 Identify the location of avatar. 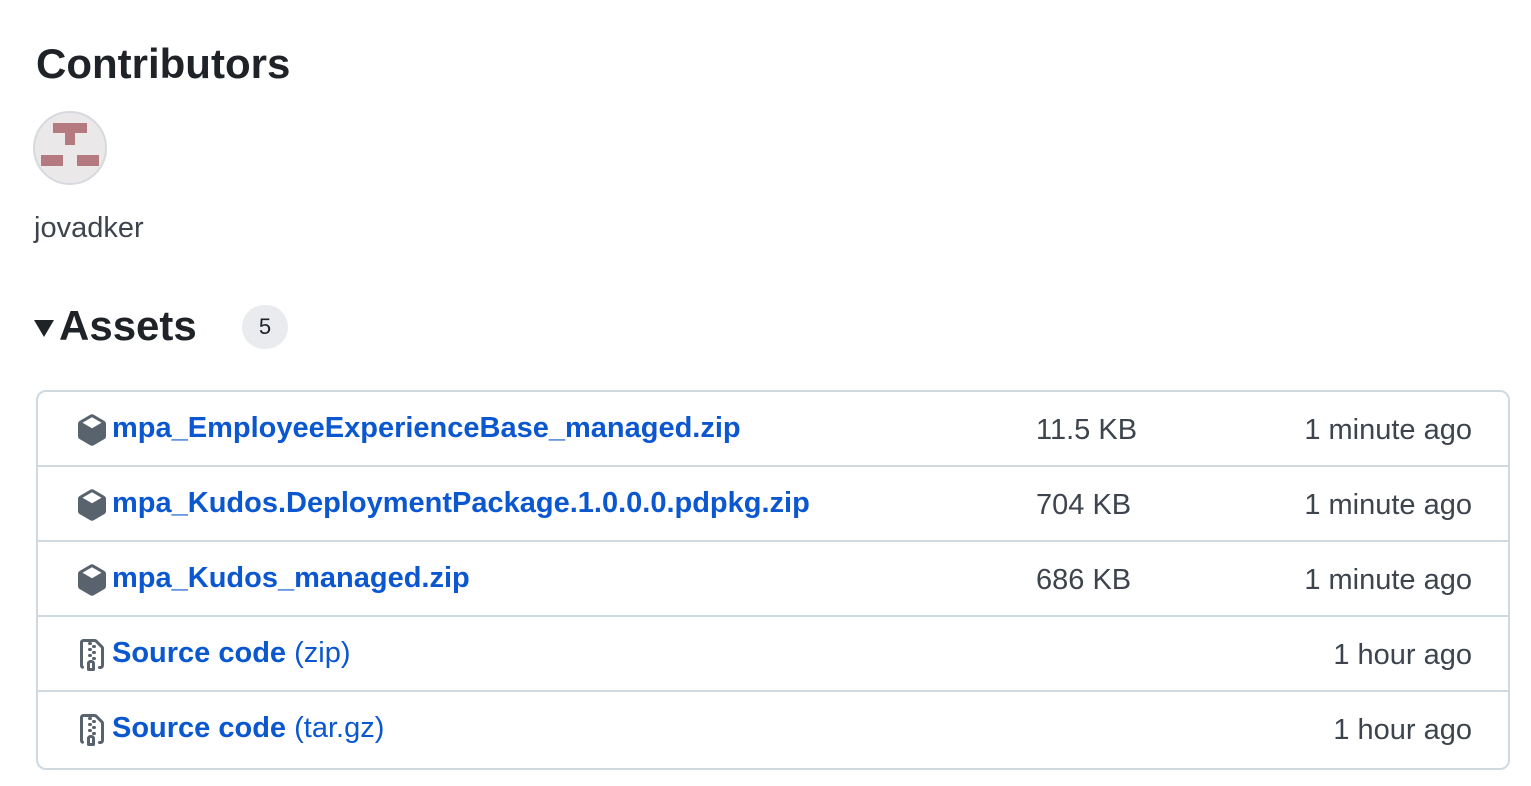
(70, 148).